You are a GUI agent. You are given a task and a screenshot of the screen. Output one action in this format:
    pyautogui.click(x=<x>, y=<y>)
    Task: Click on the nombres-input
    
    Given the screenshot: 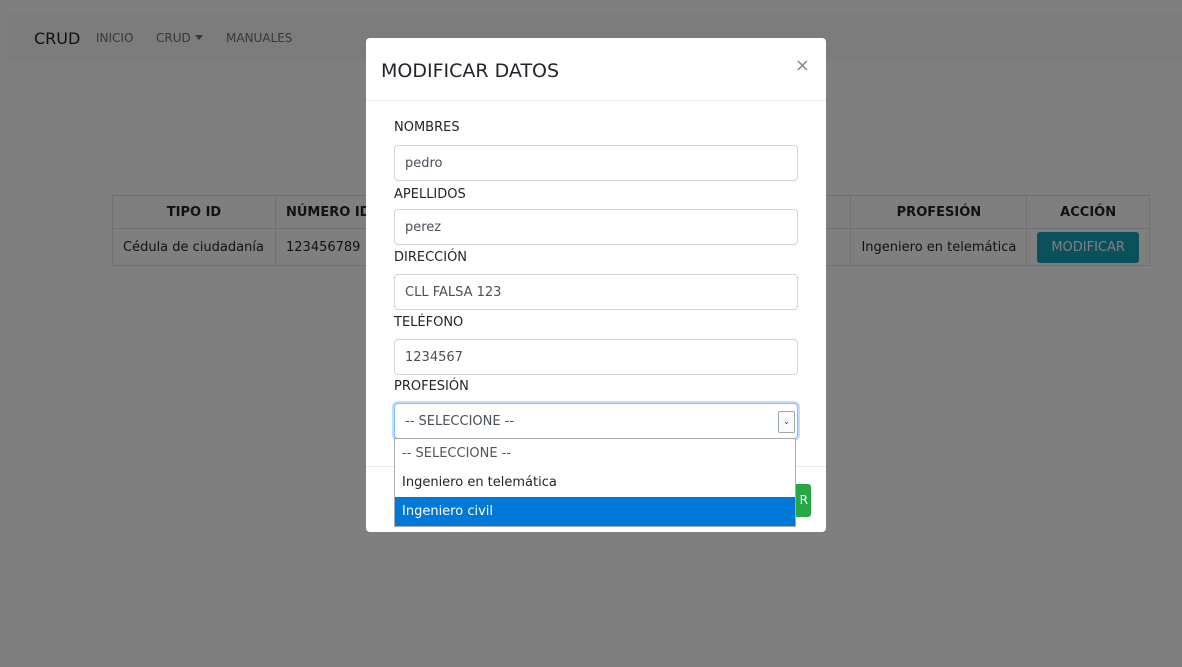 What is the action you would take?
    pyautogui.click(x=596, y=163)
    